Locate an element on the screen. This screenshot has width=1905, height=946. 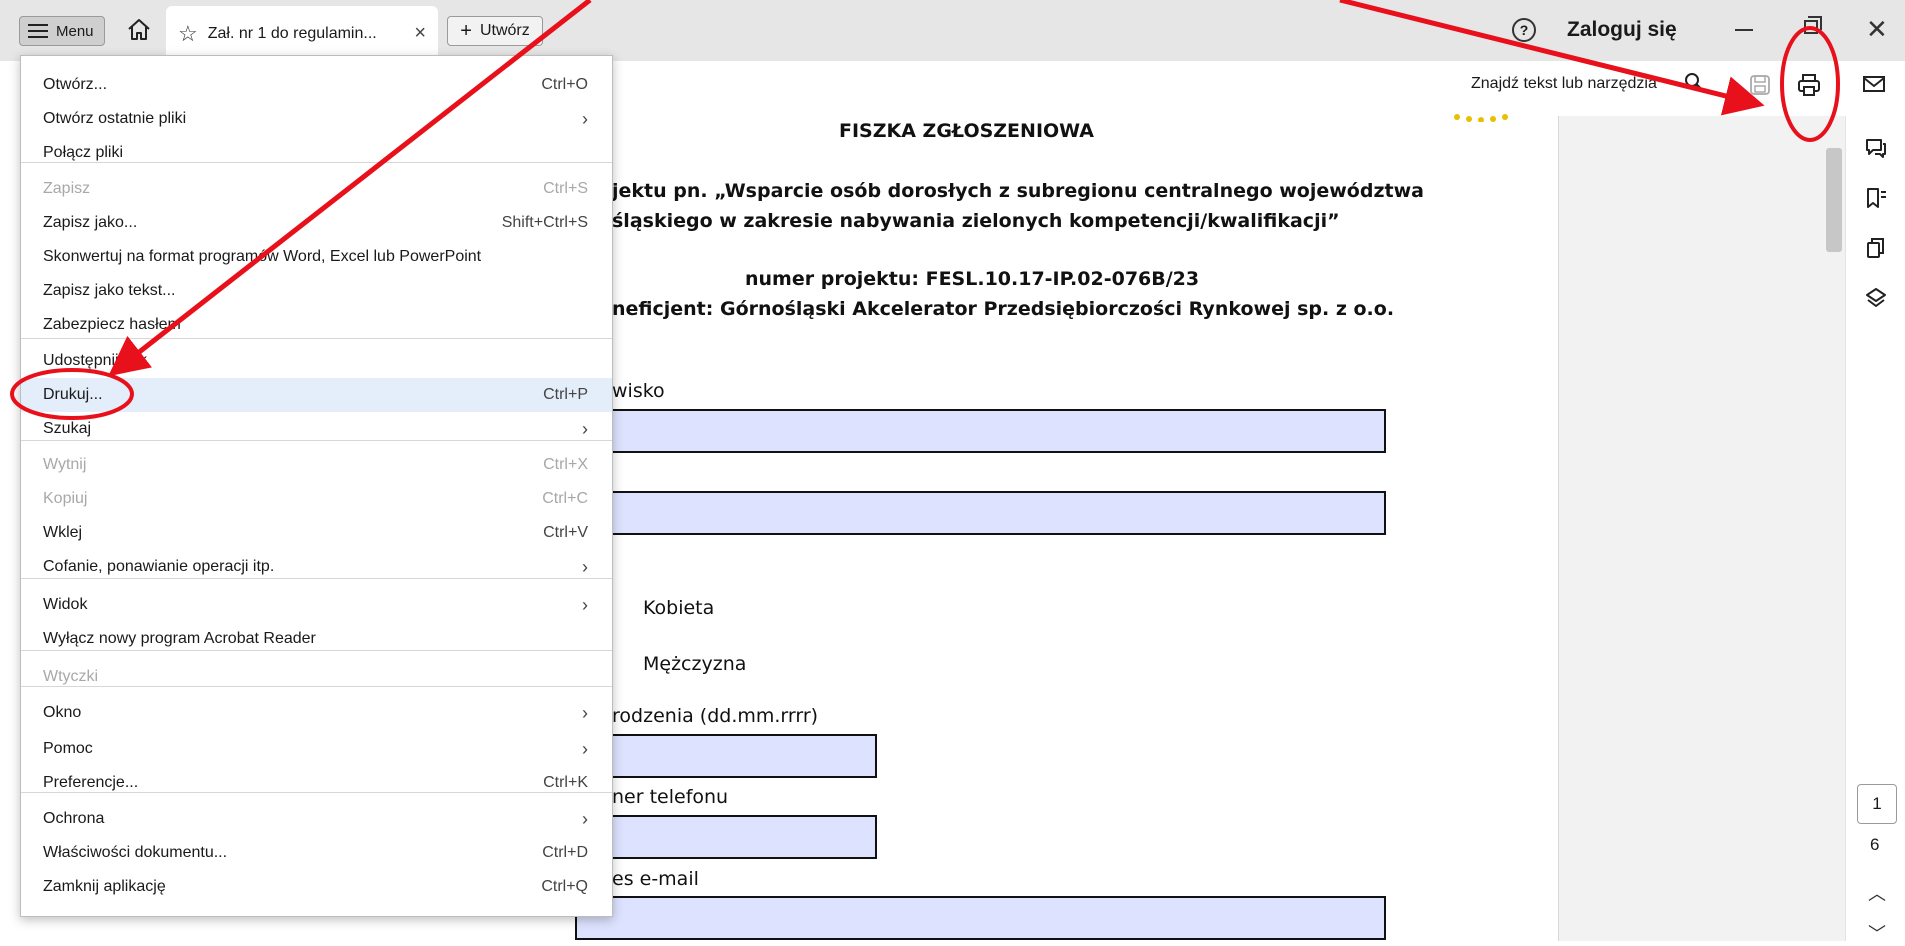
menu-item-label: Ochrona is located at coordinates (74, 818).